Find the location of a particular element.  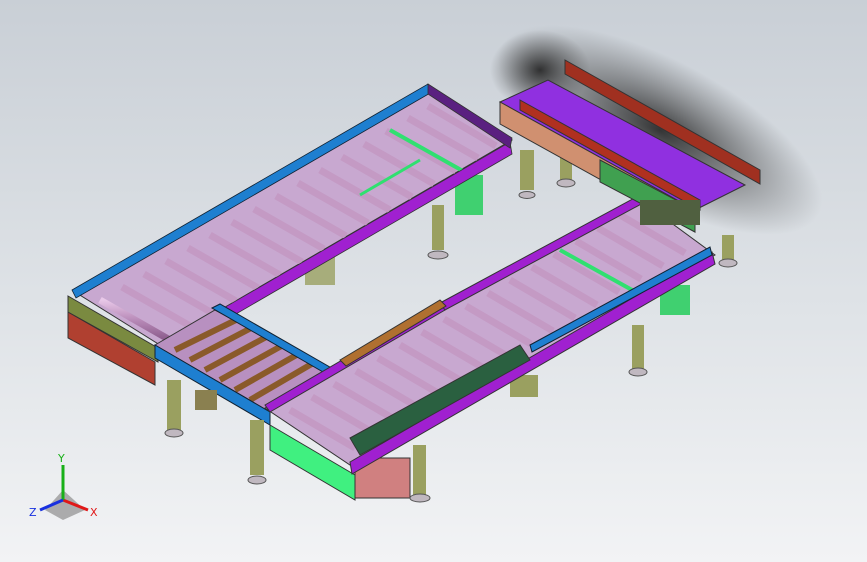

z-axis-label: Z is located at coordinates (33, 512).